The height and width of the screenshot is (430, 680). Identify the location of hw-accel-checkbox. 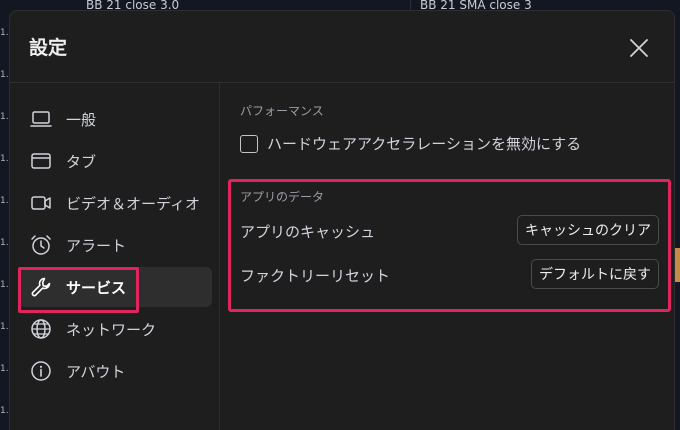
(249, 143).